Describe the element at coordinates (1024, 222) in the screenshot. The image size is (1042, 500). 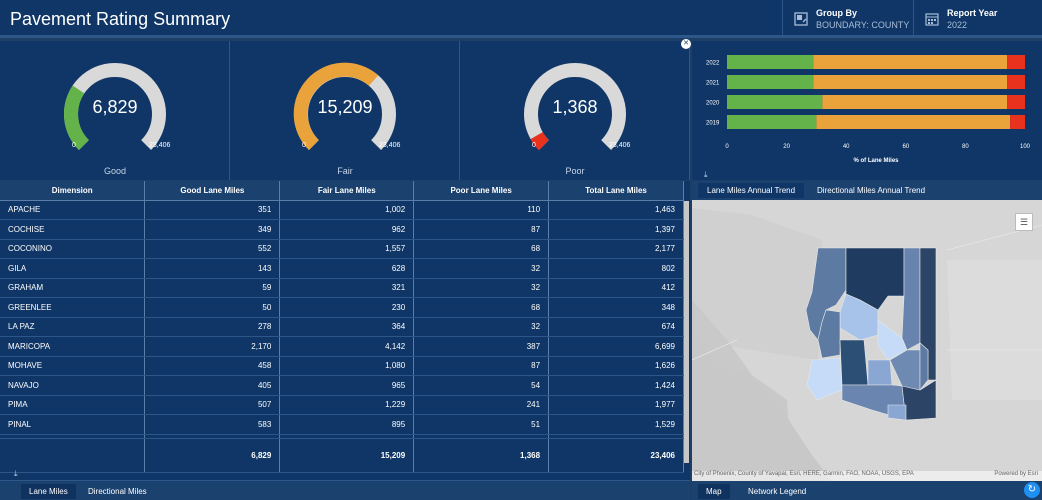
I see `legend-icon: ☰` at that location.